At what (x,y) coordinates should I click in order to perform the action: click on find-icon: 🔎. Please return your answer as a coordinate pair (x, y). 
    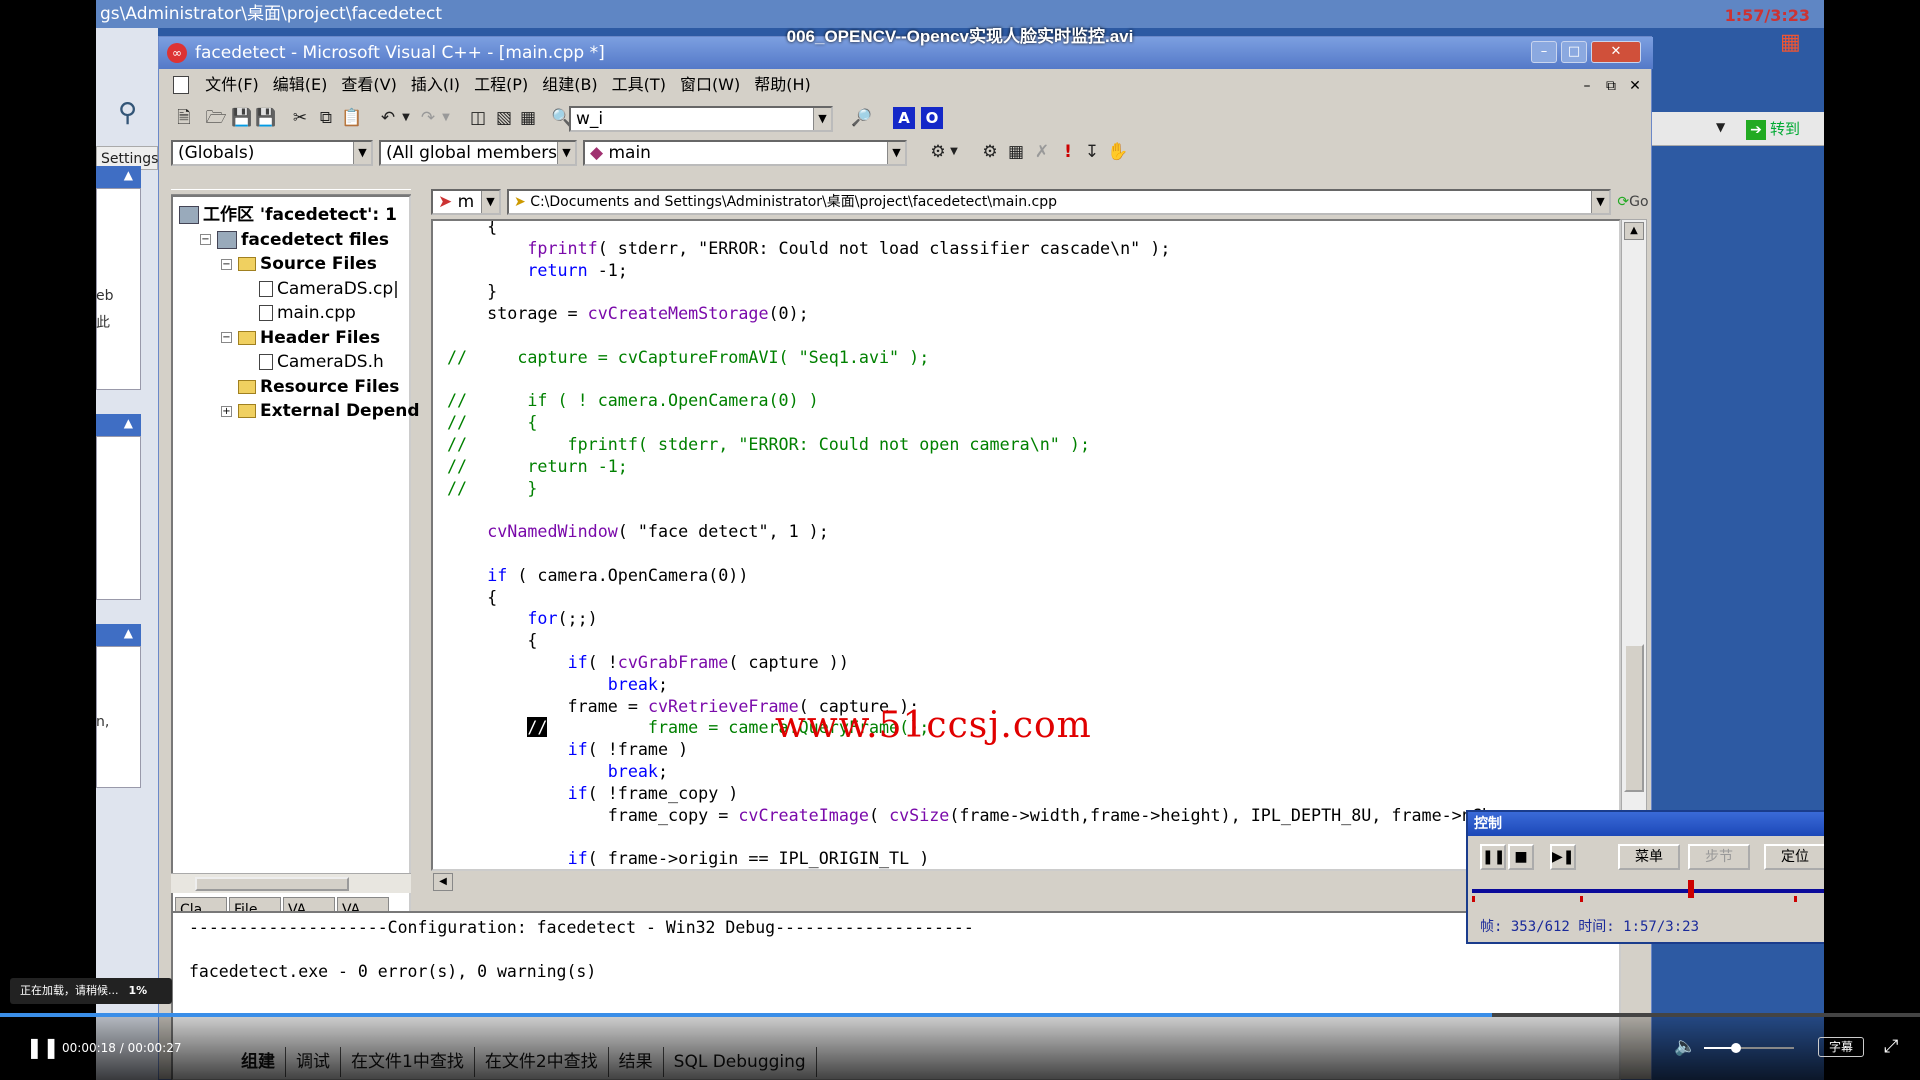
    Looking at the image, I should click on (862, 118).